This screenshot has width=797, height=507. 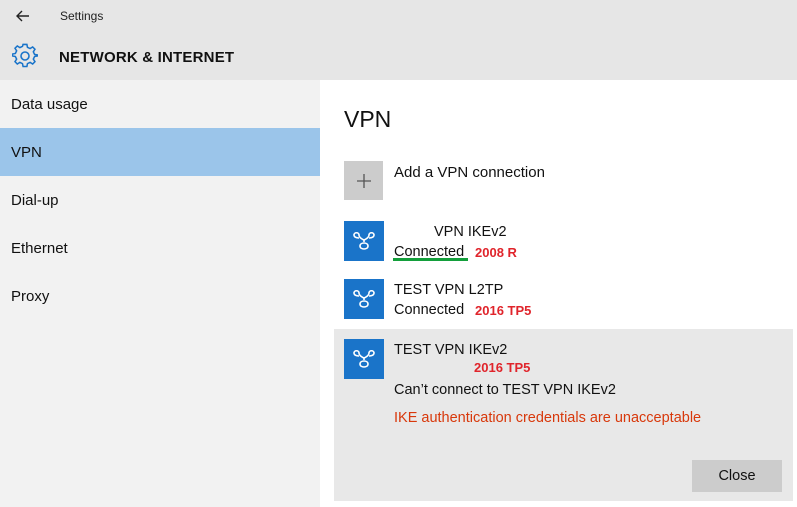 What do you see at coordinates (368, 119) in the screenshot?
I see `section-title: VPN` at bounding box center [368, 119].